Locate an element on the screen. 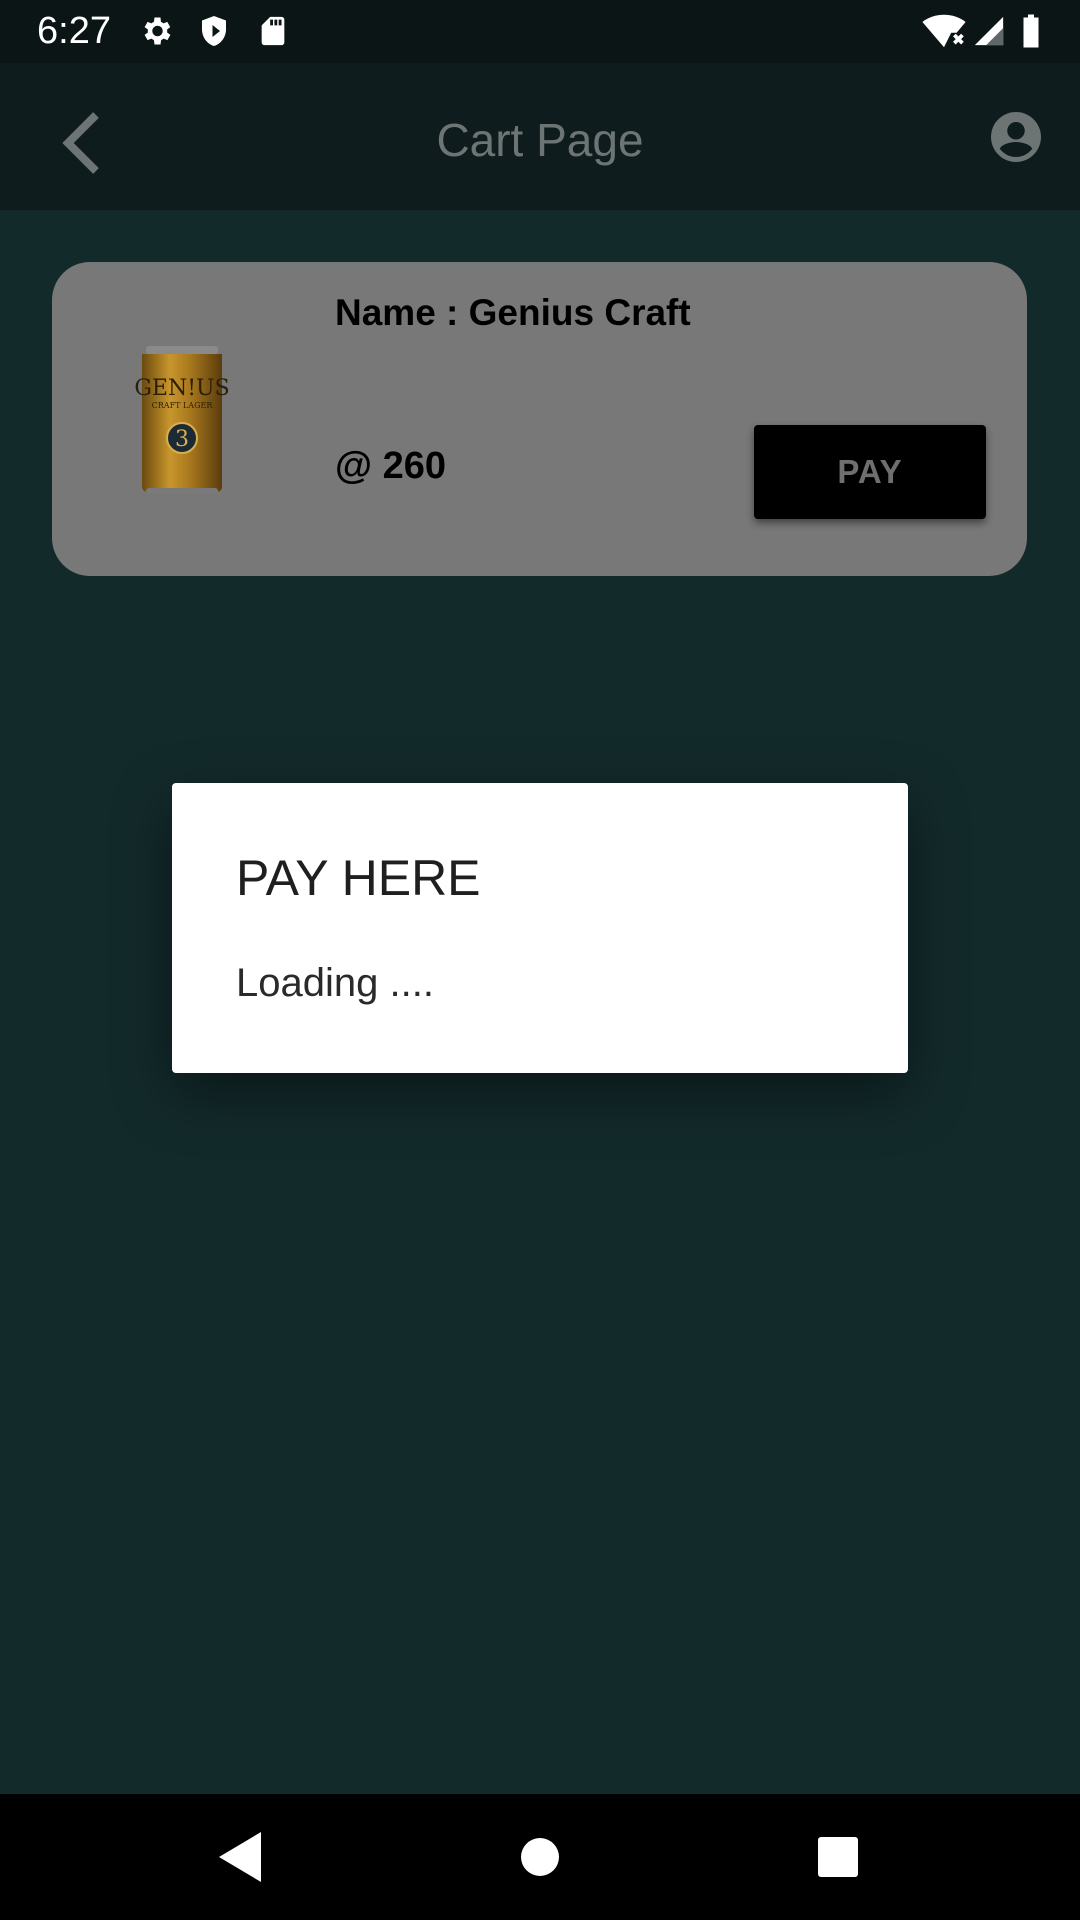 The width and height of the screenshot is (1080, 1920). svg-text: GEN!US is located at coordinates (181, 388).